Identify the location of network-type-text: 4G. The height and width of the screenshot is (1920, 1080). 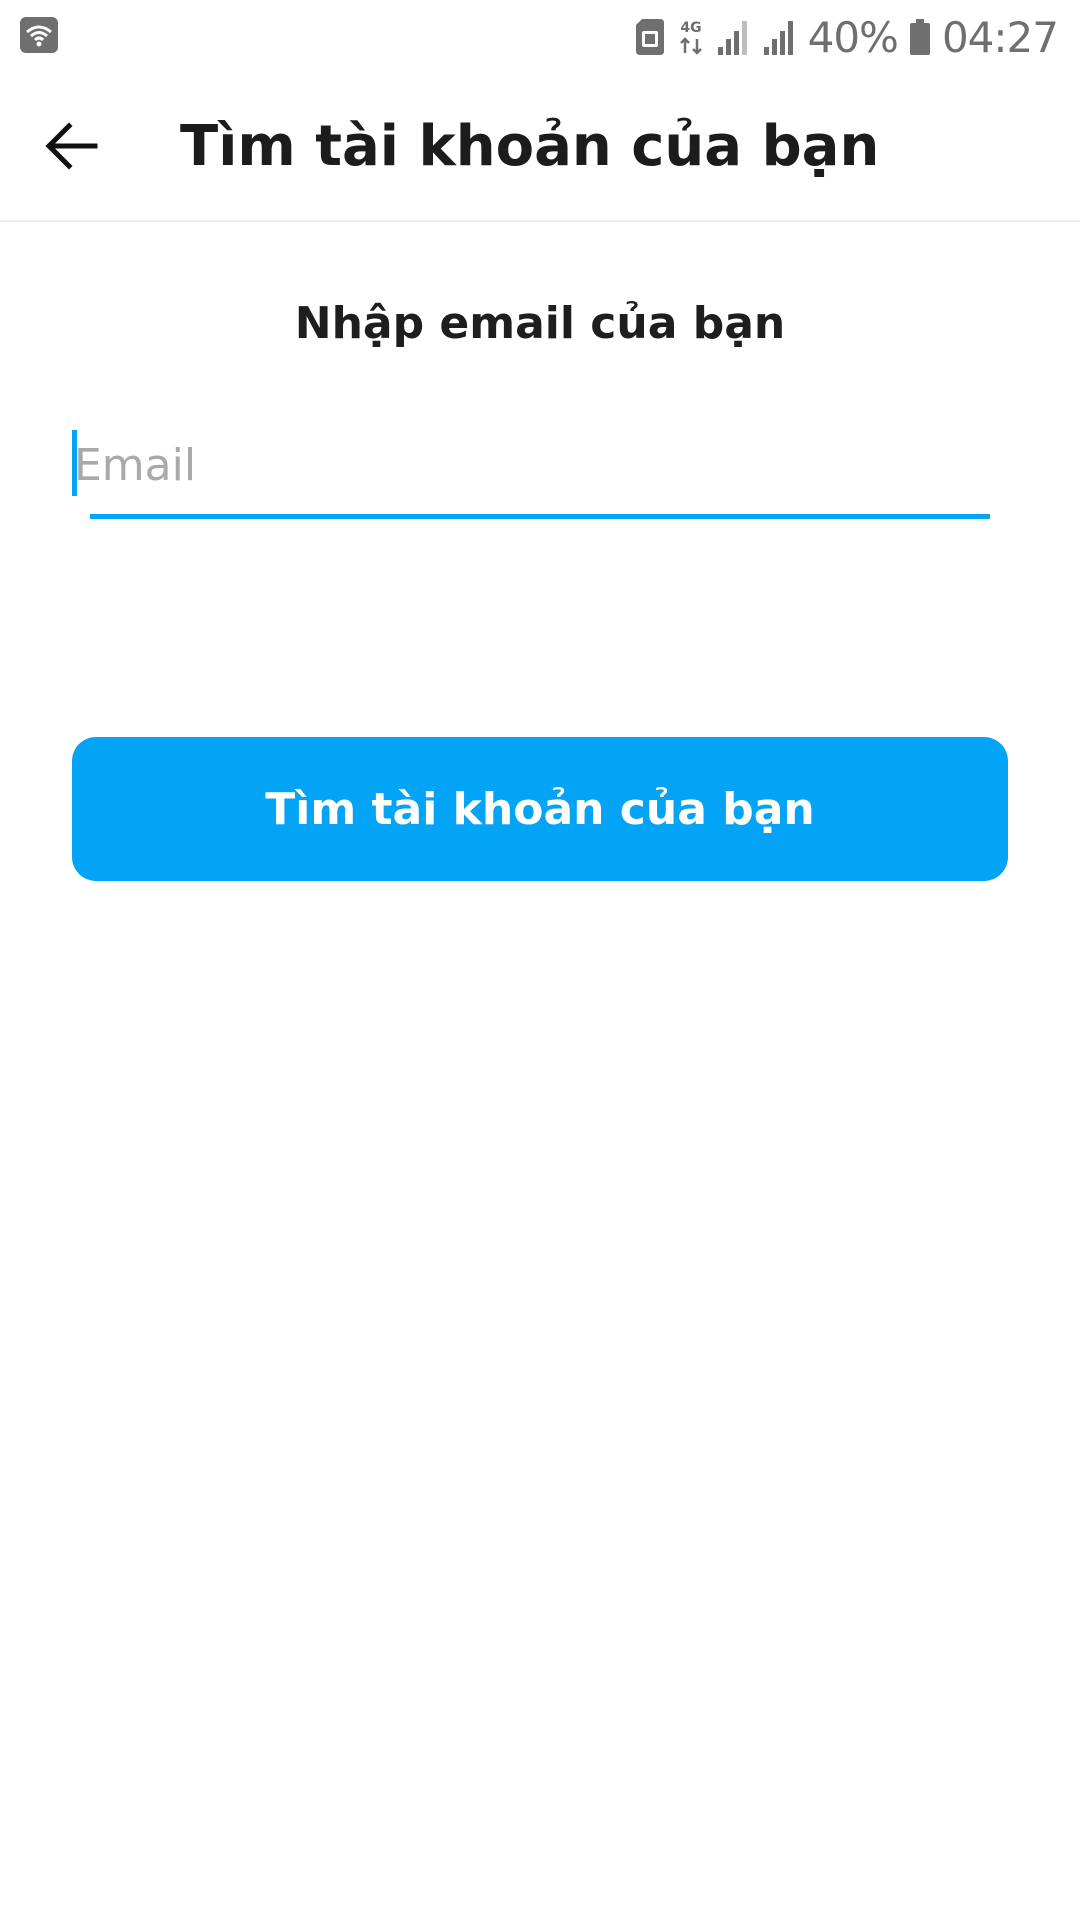
(690, 28).